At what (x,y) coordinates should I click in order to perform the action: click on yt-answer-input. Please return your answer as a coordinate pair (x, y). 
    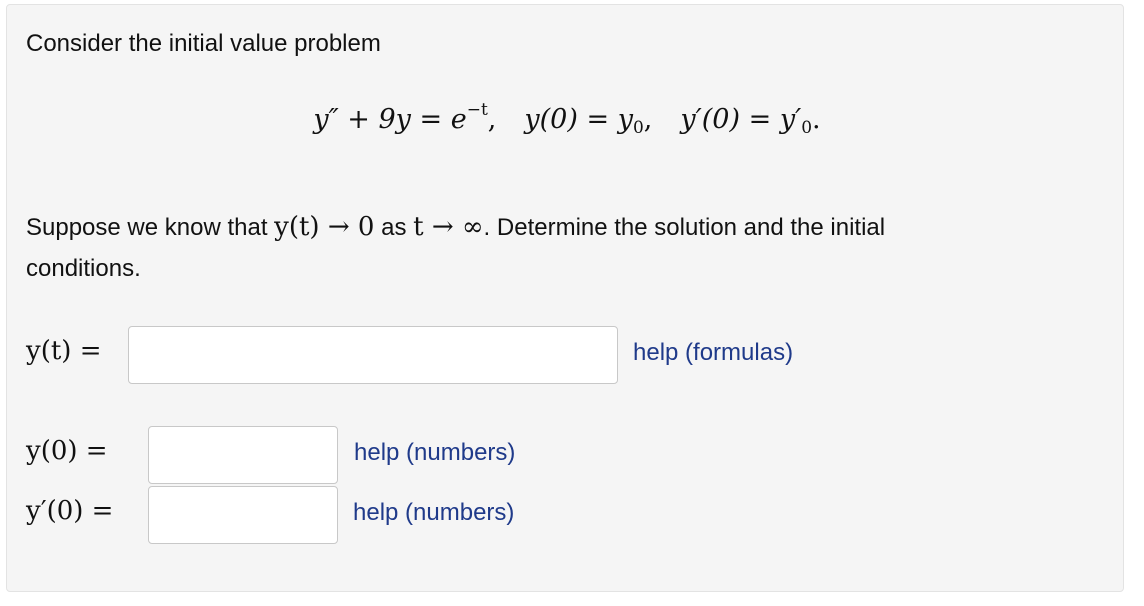
    Looking at the image, I should click on (373, 355).